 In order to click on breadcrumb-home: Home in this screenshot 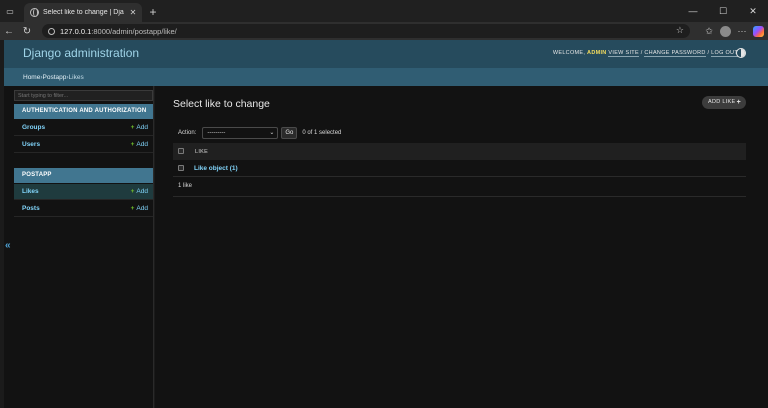, I will do `click(31, 77)`.